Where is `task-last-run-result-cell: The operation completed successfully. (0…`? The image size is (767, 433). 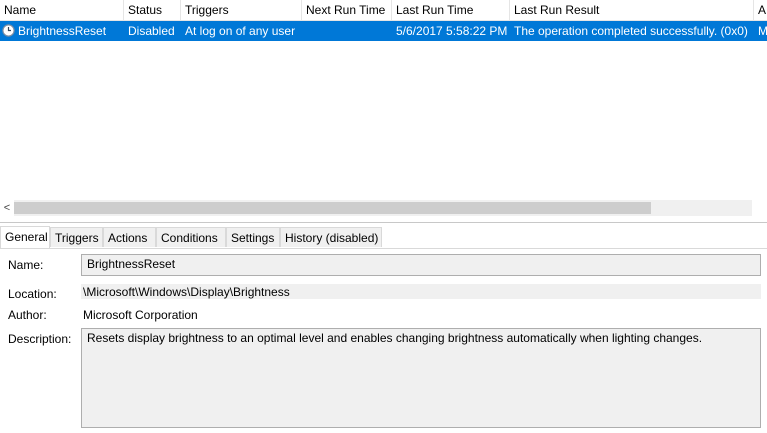 task-last-run-result-cell: The operation completed successfully. (0… is located at coordinates (631, 31).